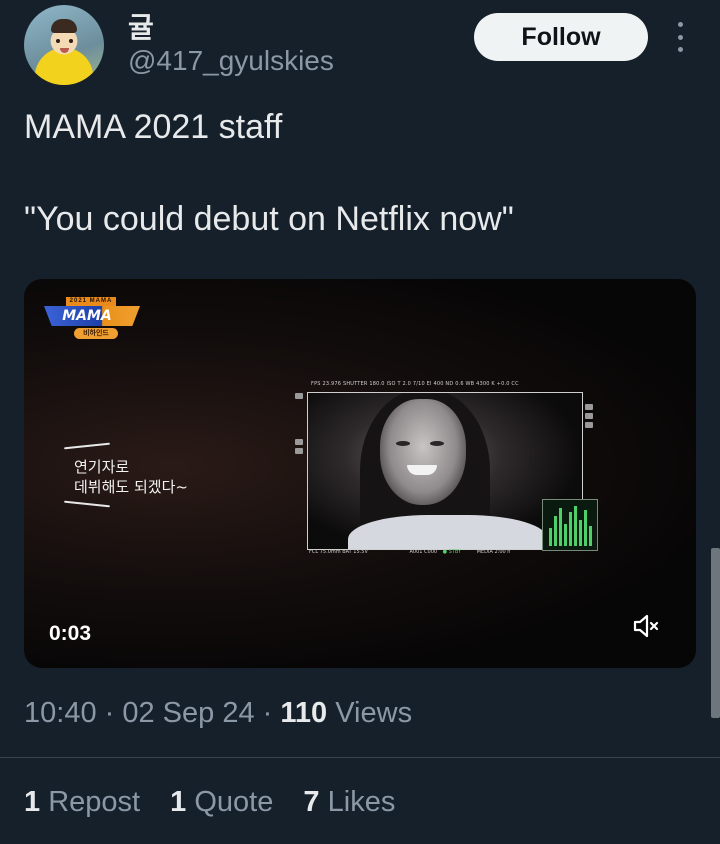  What do you see at coordinates (70, 633) in the screenshot?
I see `video-time: 0:03` at bounding box center [70, 633].